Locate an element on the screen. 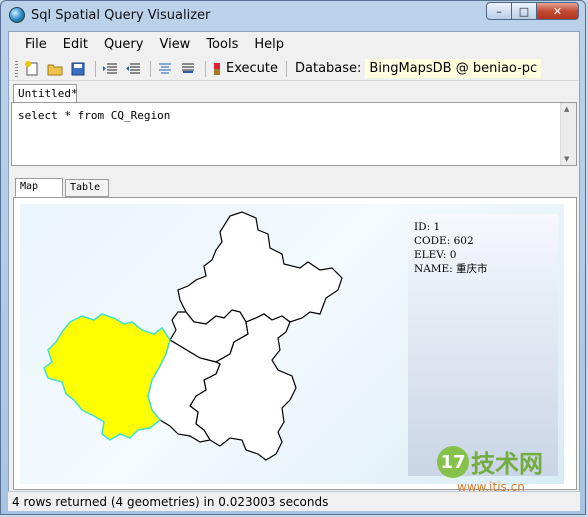  indent-icon is located at coordinates (110, 68).